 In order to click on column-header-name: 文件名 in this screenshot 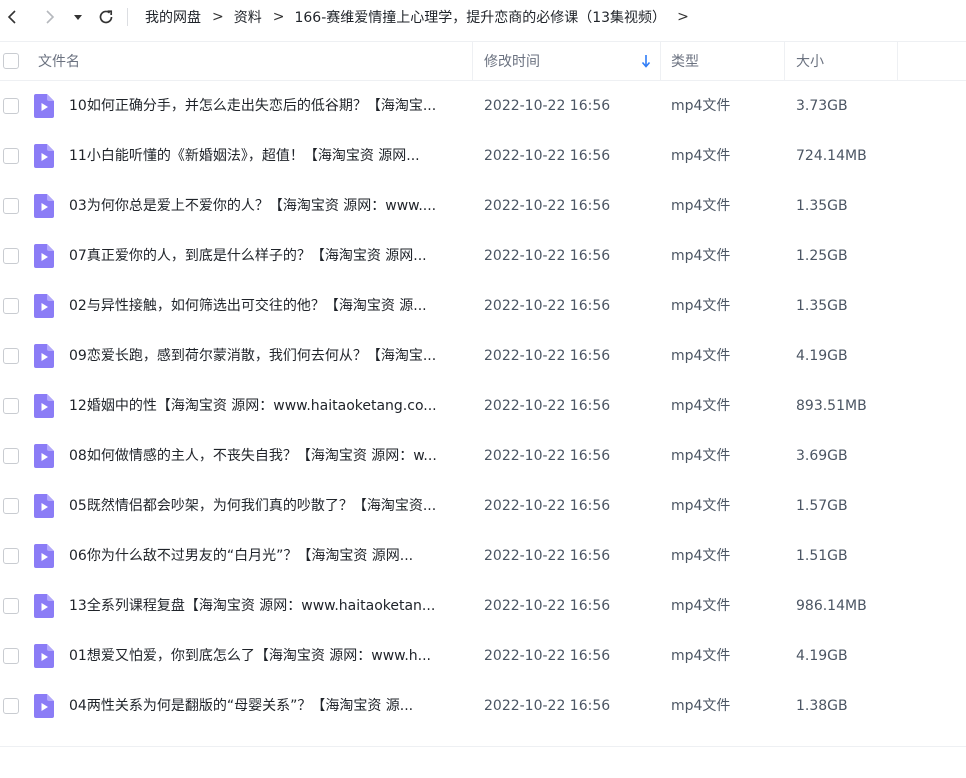, I will do `click(59, 61)`.